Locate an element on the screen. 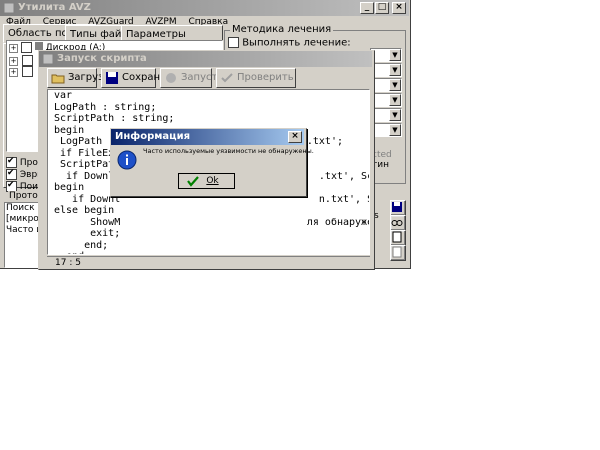  perform-treatment-checkbox is located at coordinates (233, 42).